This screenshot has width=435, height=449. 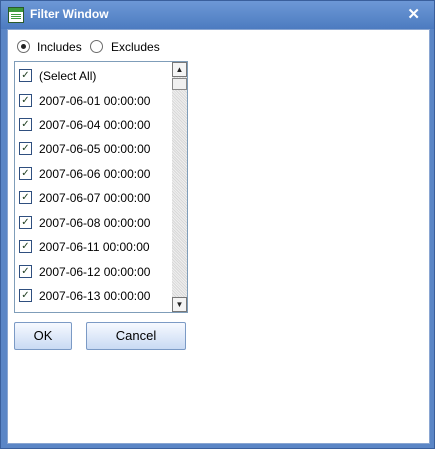 What do you see at coordinates (95, 101) in the screenshot?
I see `list-item-label: 2007-06-01 00:00:00` at bounding box center [95, 101].